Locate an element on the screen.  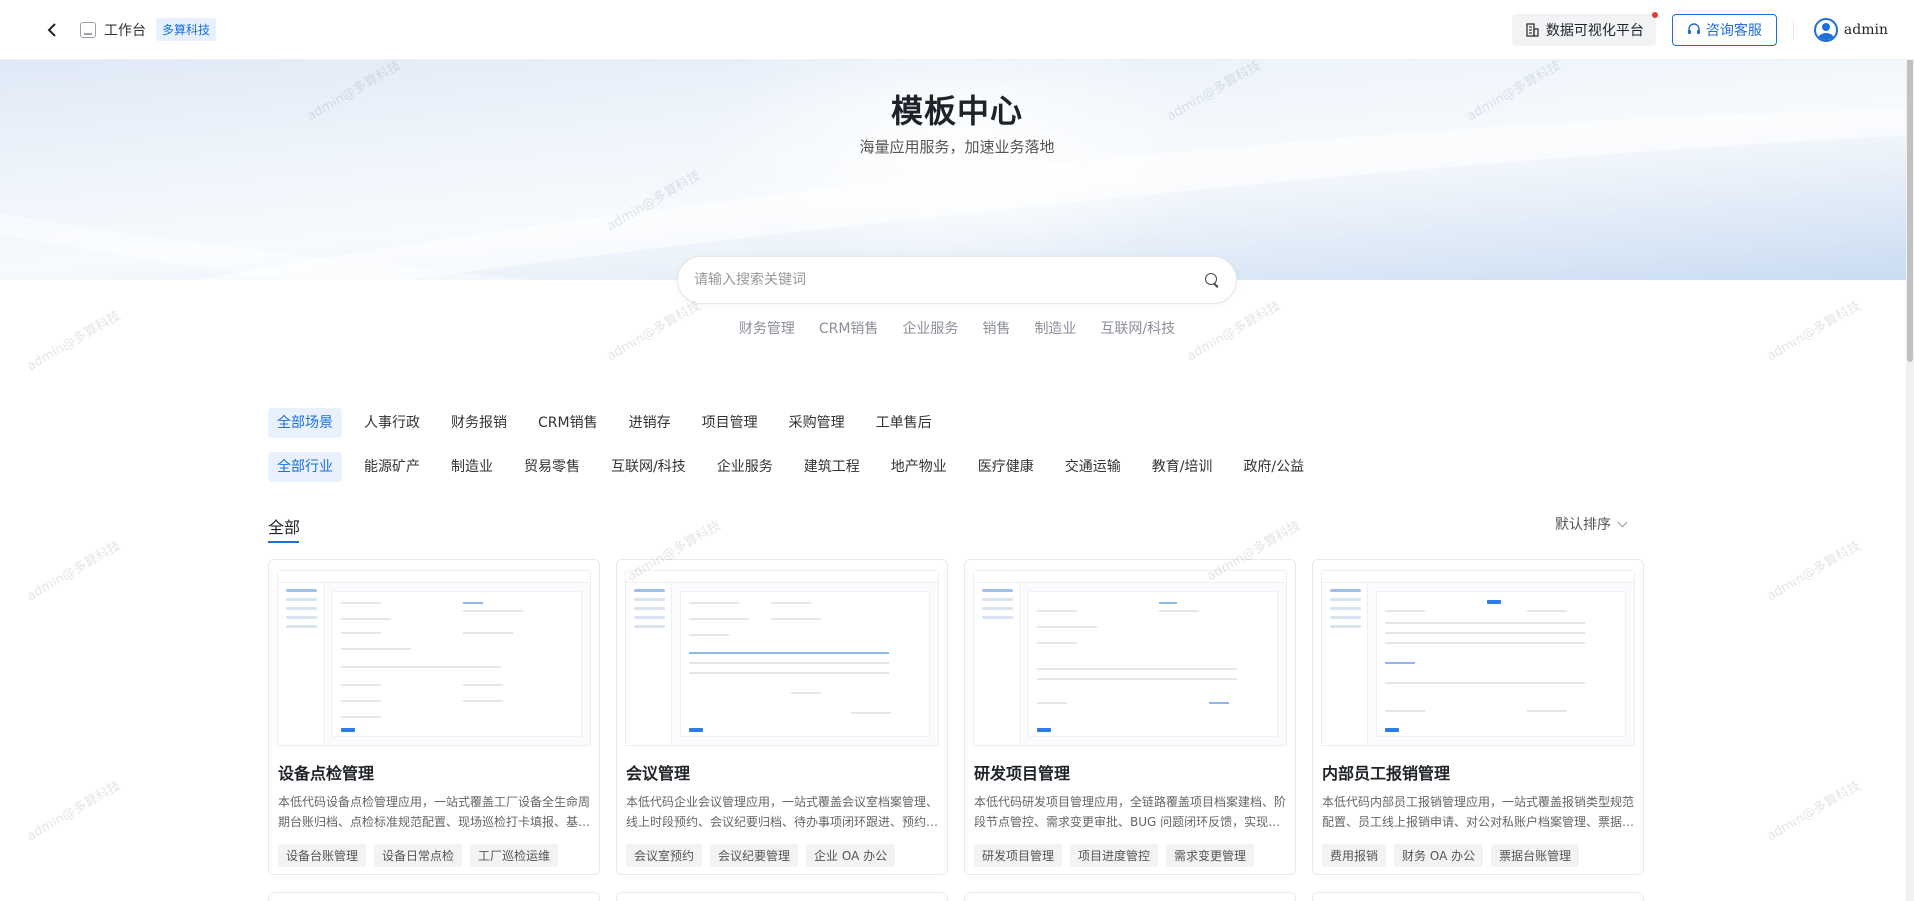
industry-filter-item: 医疗健康 is located at coordinates (1006, 467).